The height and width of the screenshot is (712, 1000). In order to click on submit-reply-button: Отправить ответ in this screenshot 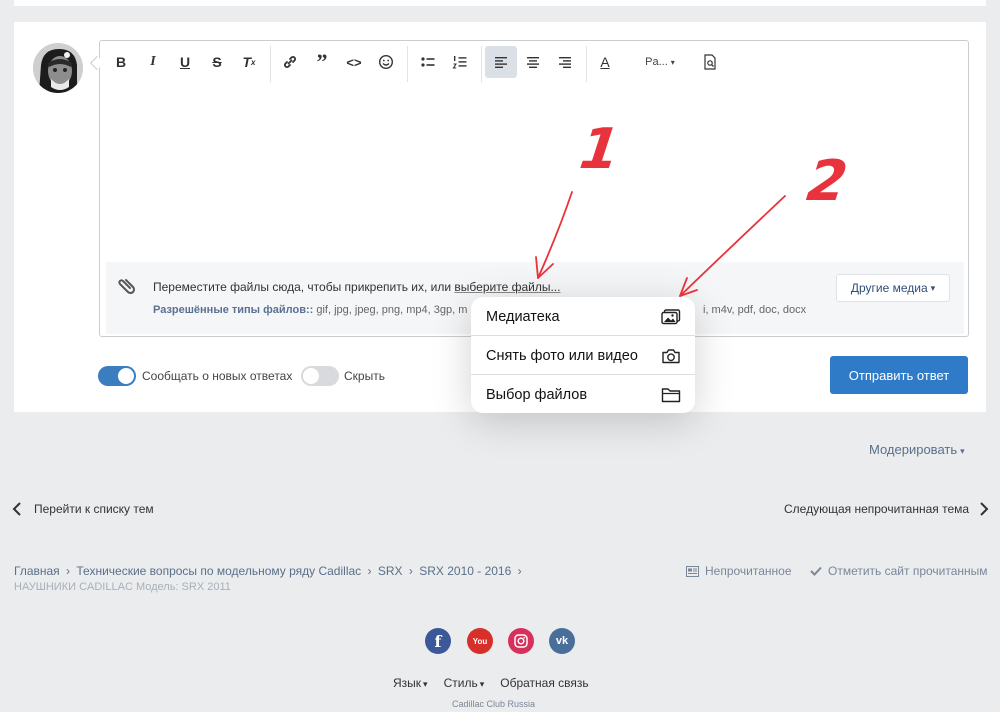, I will do `click(899, 375)`.